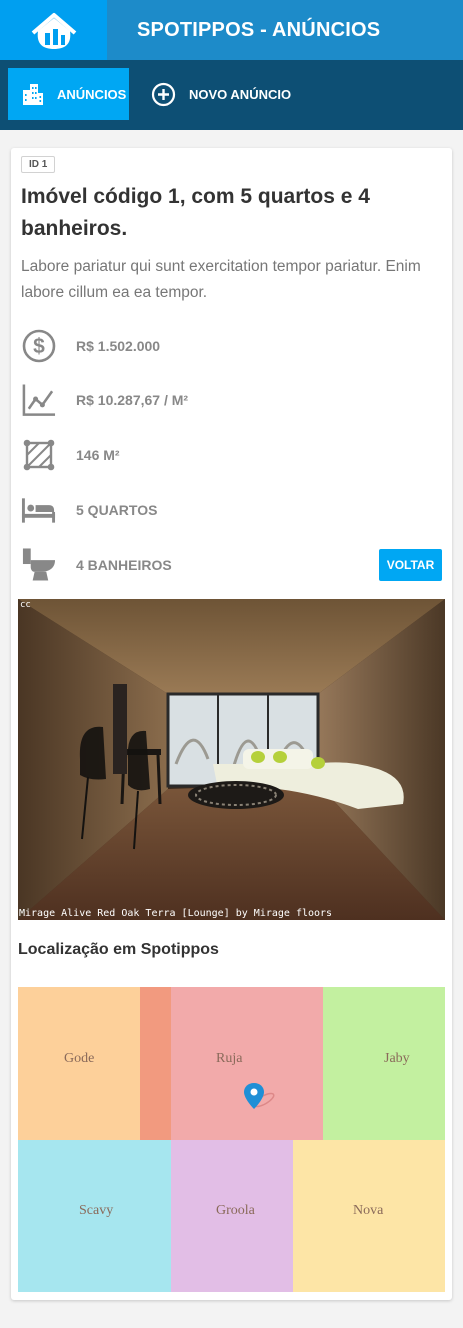 The width and height of the screenshot is (463, 1328). What do you see at coordinates (247, 1063) in the screenshot?
I see `province-ruja: Ruja` at bounding box center [247, 1063].